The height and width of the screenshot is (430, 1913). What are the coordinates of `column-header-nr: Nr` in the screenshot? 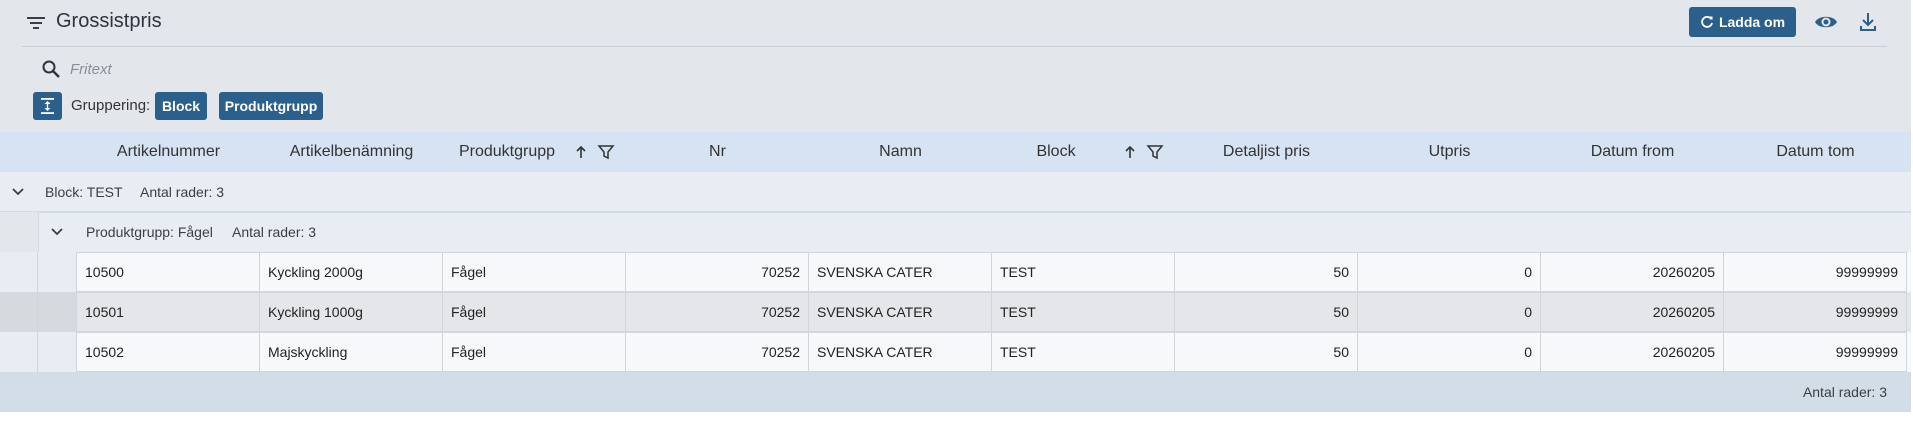 It's located at (717, 152).